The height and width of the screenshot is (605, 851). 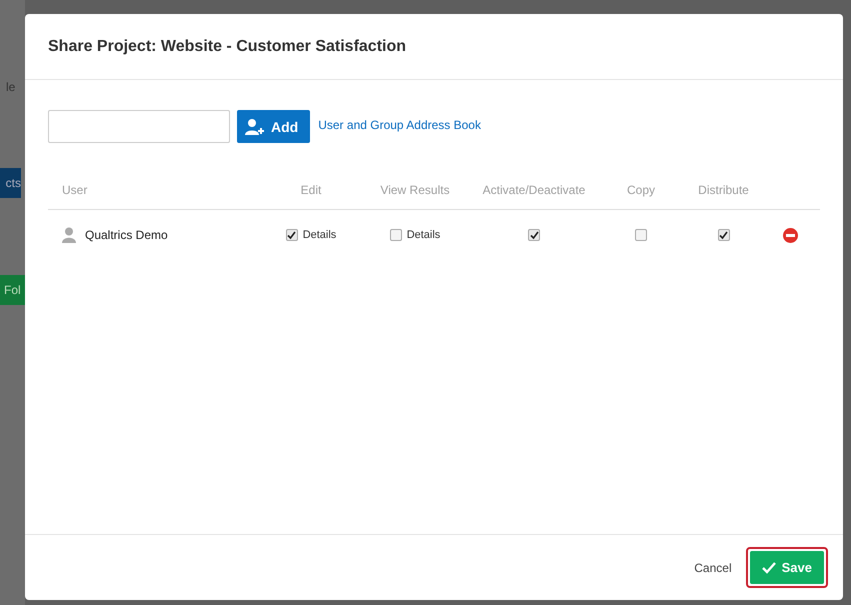 I want to click on column-header: Edit, so click(x=311, y=190).